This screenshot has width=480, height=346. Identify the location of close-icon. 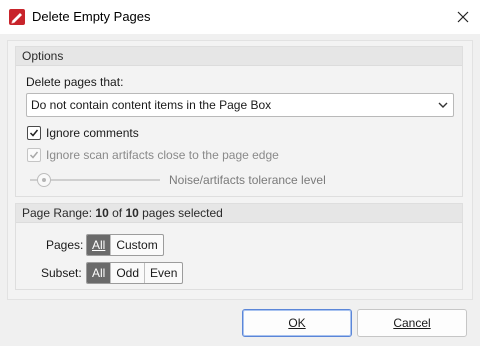
(463, 17).